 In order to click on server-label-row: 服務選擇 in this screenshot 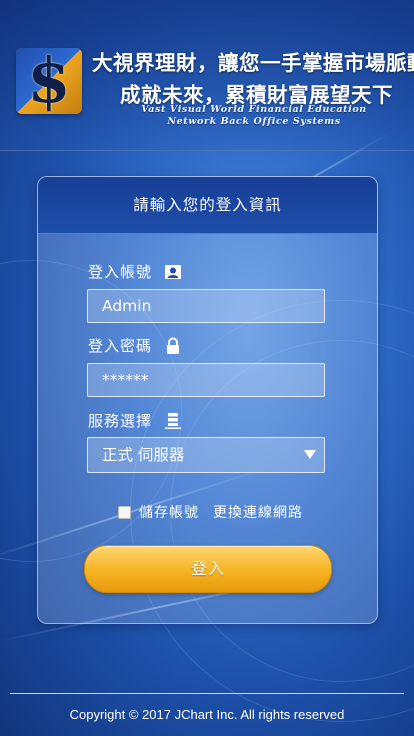, I will do `click(135, 420)`.